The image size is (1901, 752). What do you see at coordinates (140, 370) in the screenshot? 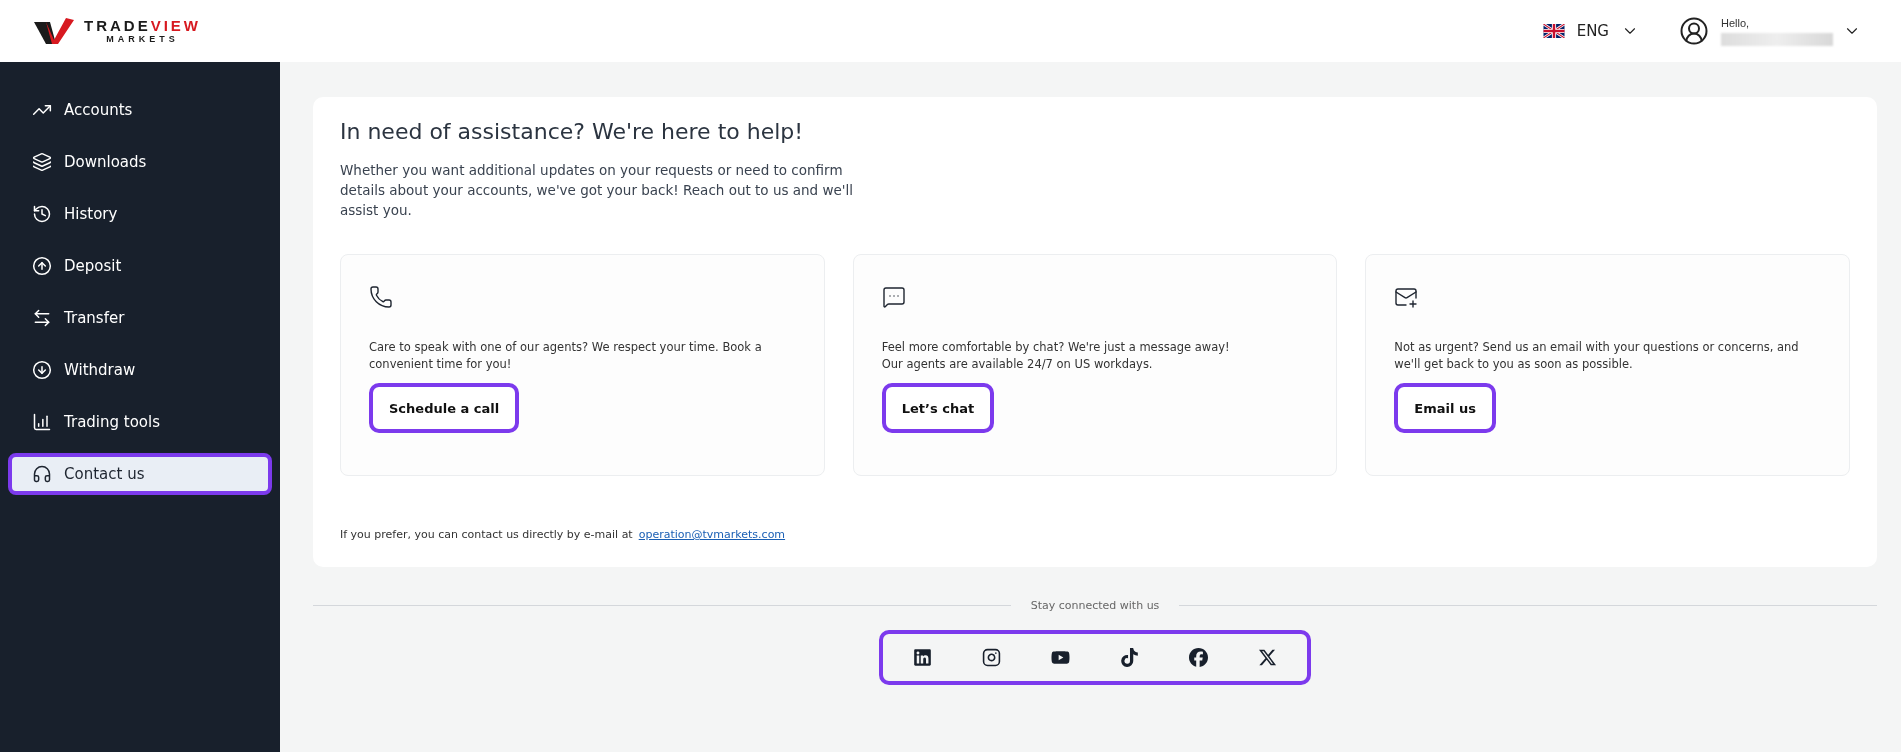
I see `sidebar-item: Withdraw` at bounding box center [140, 370].